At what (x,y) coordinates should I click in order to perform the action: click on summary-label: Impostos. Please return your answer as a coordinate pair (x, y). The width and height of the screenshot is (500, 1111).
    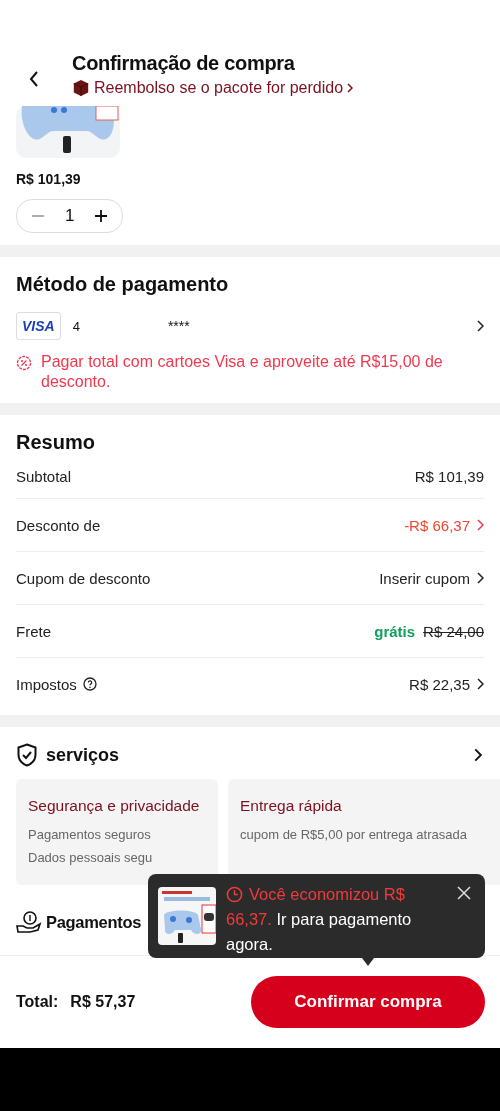
    Looking at the image, I should click on (46, 684).